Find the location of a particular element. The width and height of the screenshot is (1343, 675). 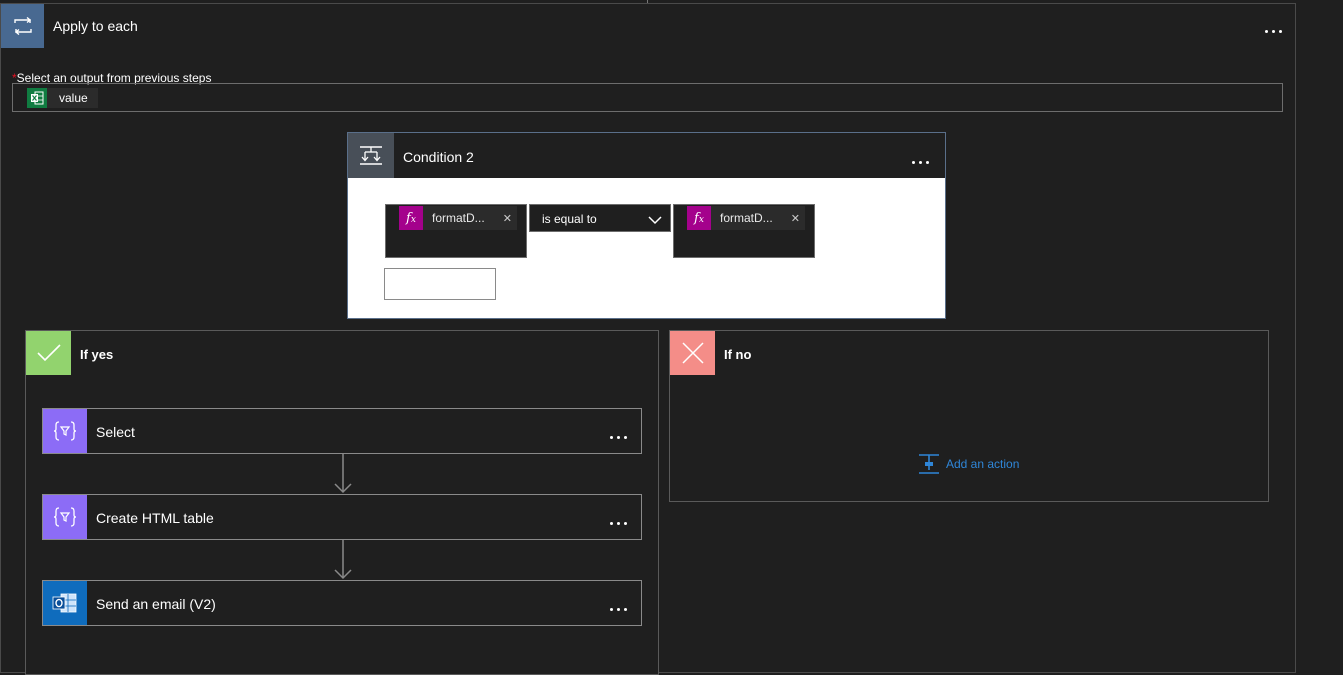

add-row-button is located at coordinates (440, 284).